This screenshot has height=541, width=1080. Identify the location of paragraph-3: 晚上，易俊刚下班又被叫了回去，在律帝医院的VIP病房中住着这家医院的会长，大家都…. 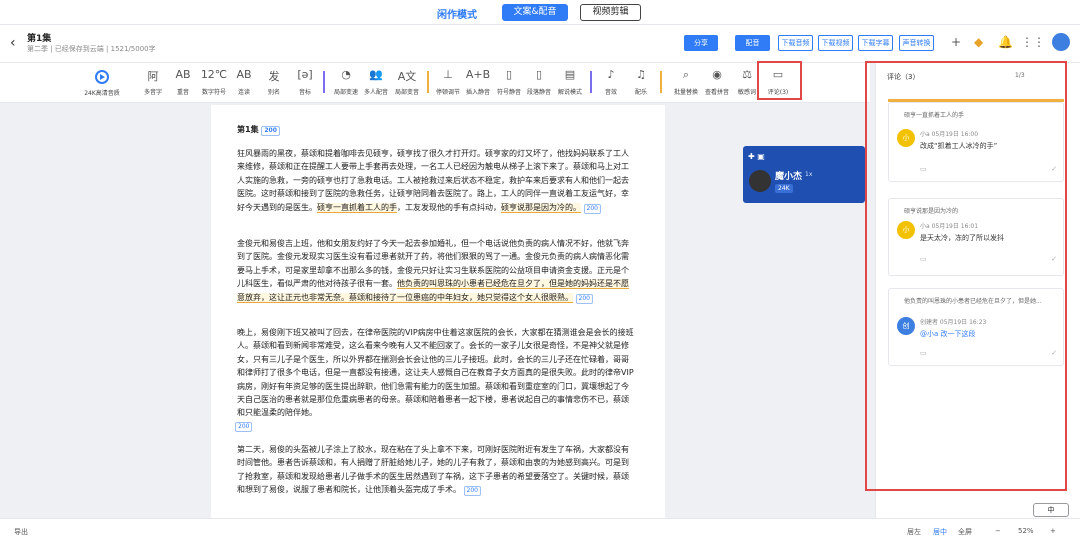
(436, 373).